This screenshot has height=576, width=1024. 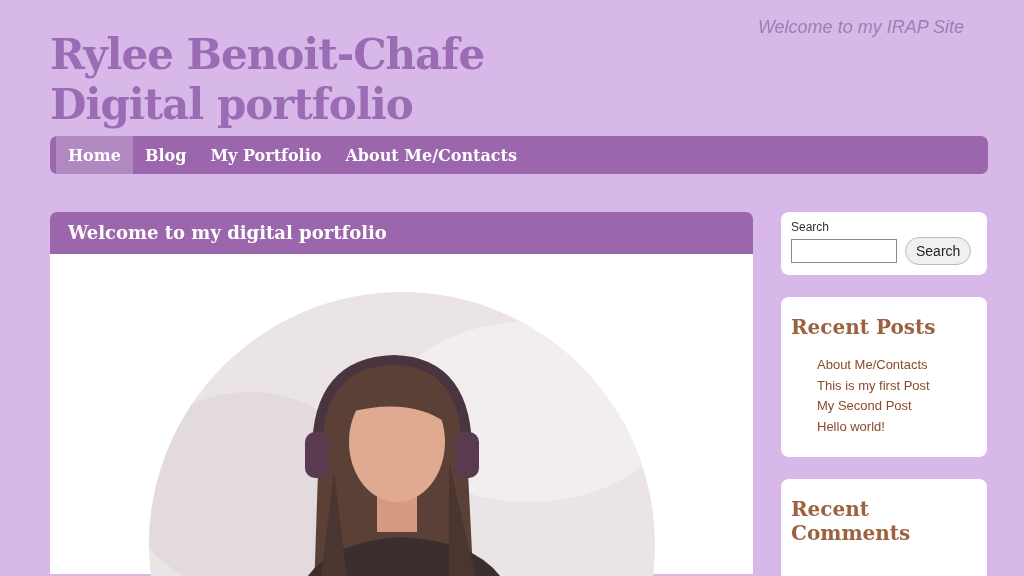 I want to click on nav-item: About Me/Contacts, so click(x=431, y=155).